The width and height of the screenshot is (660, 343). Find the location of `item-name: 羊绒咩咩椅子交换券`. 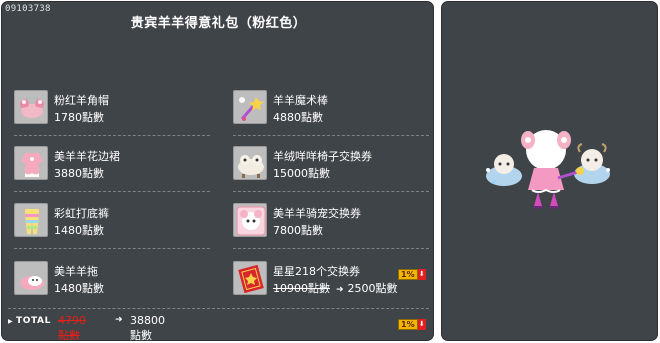

item-name: 羊绒咩咩椅子交换券 is located at coordinates (322, 156).